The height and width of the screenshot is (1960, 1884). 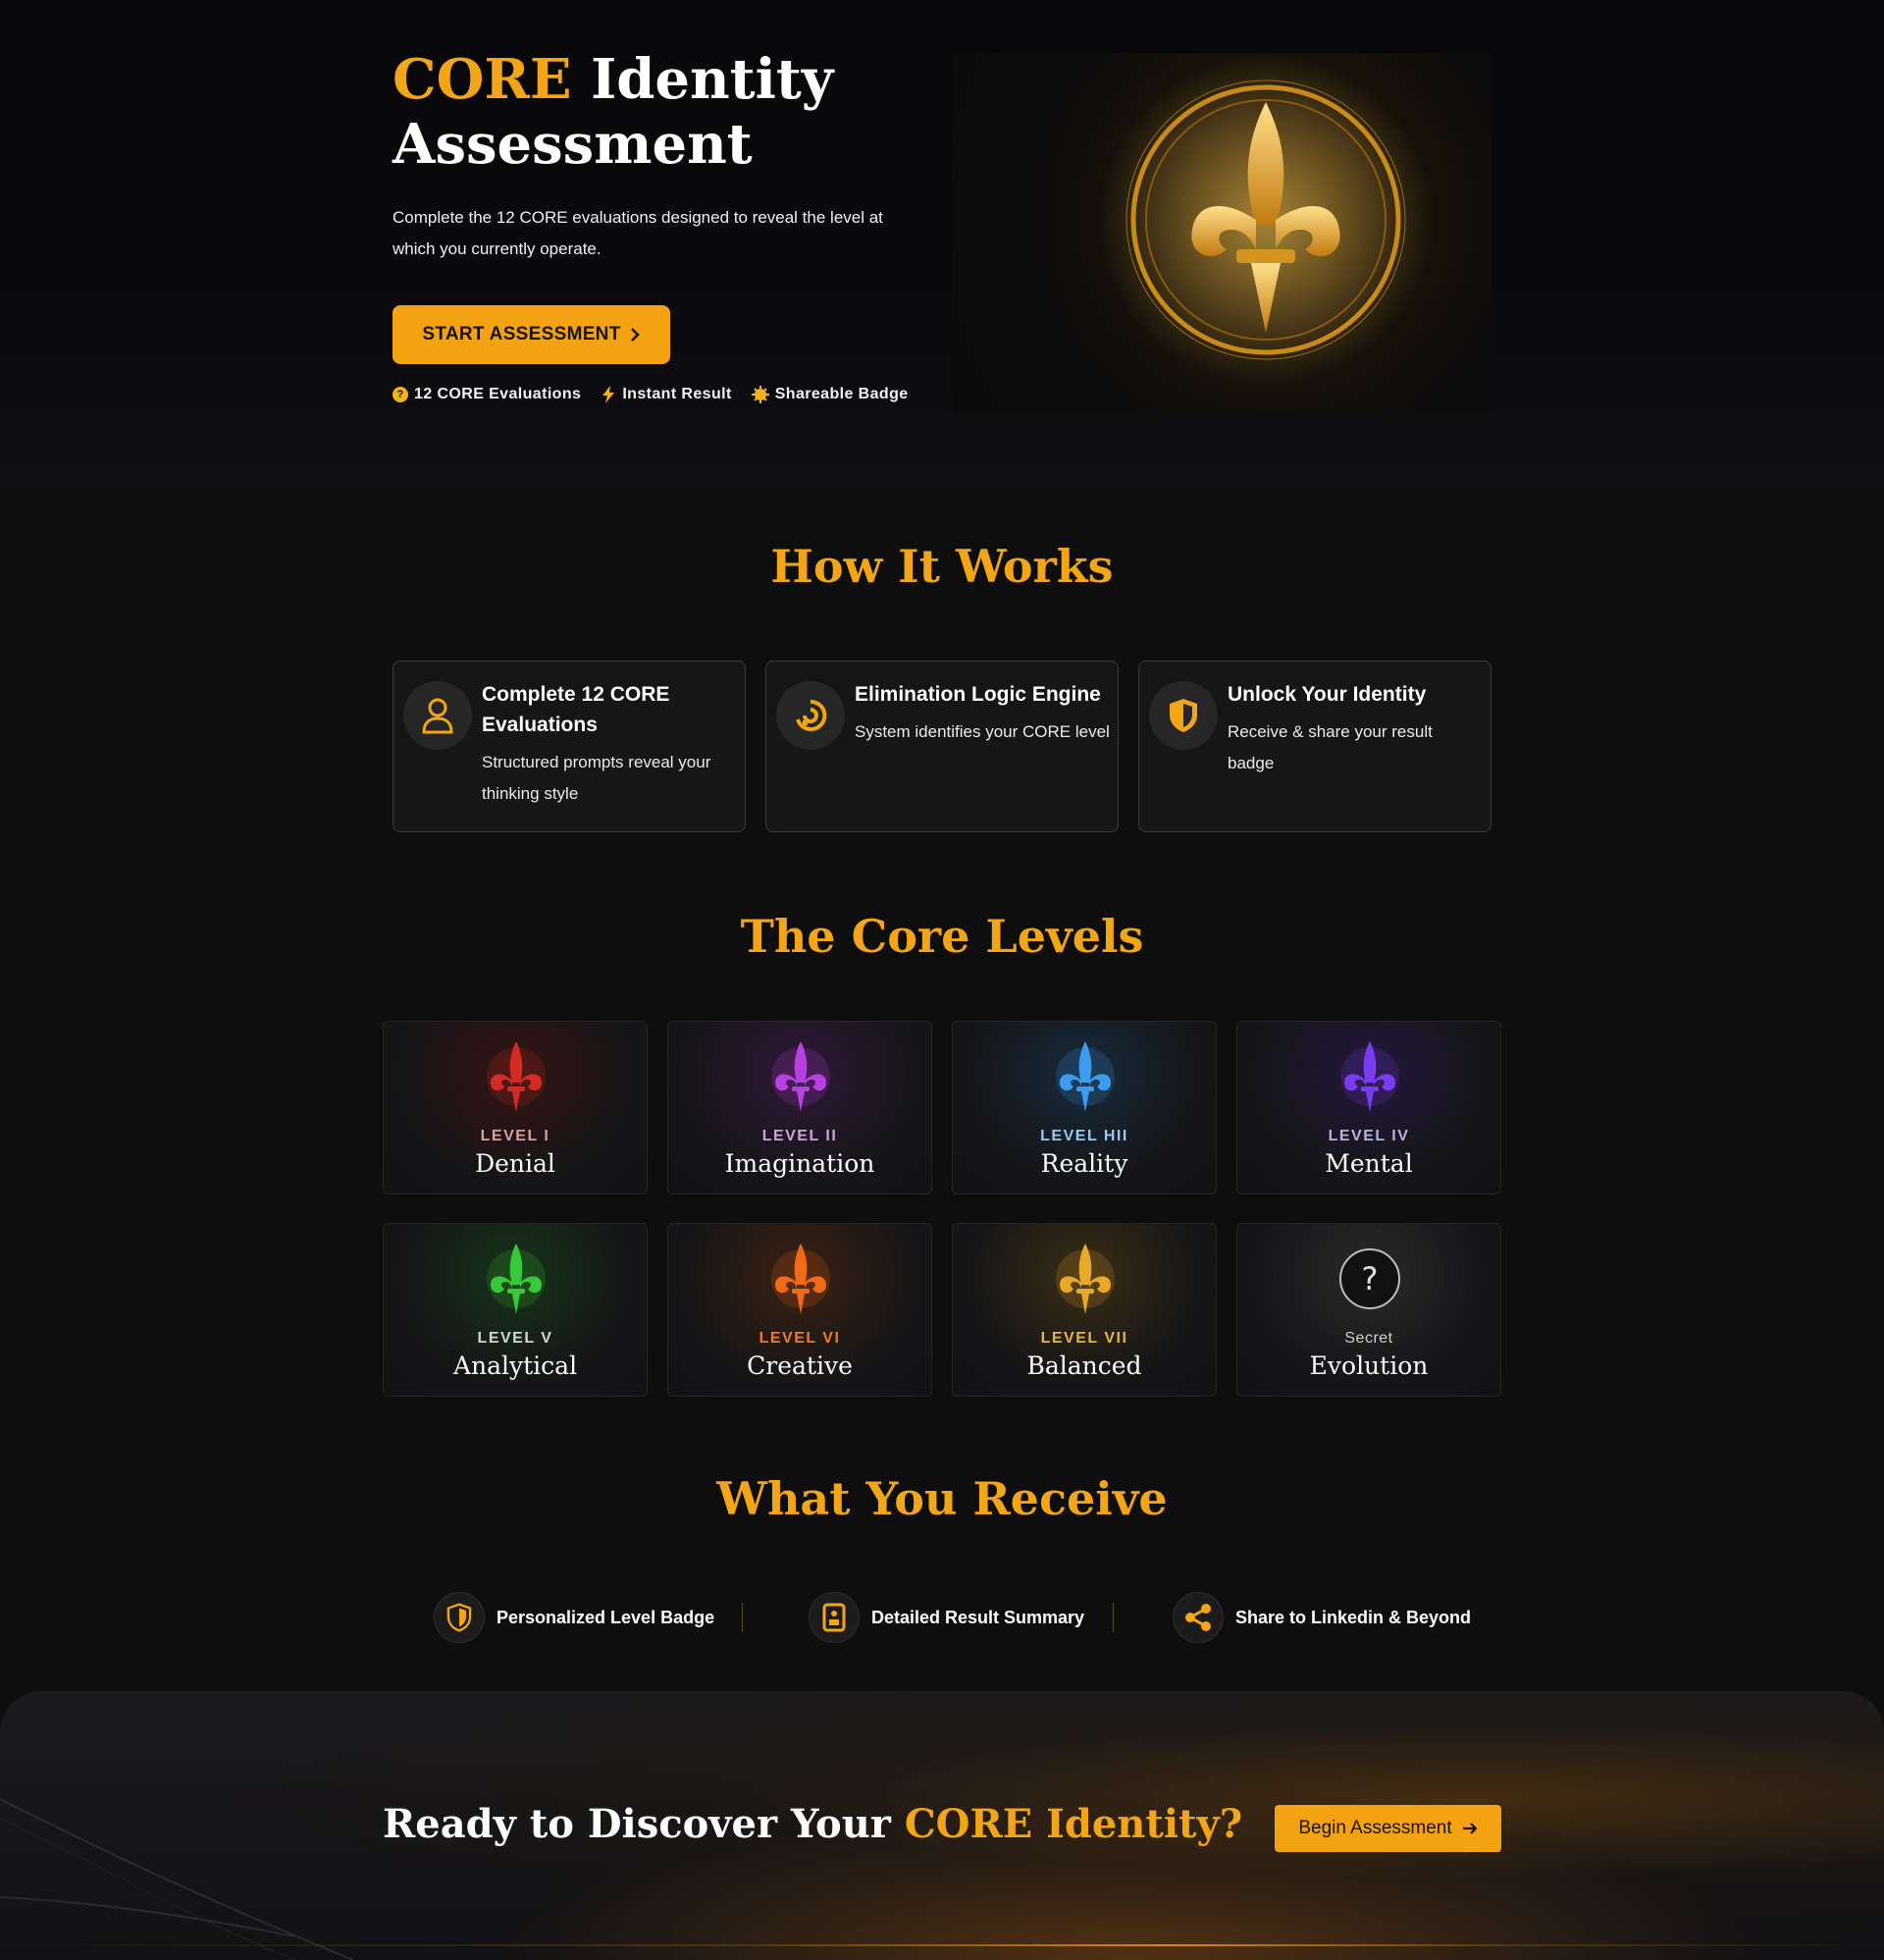 What do you see at coordinates (978, 694) in the screenshot?
I see `how-card-title: Elimination Logic Engine` at bounding box center [978, 694].